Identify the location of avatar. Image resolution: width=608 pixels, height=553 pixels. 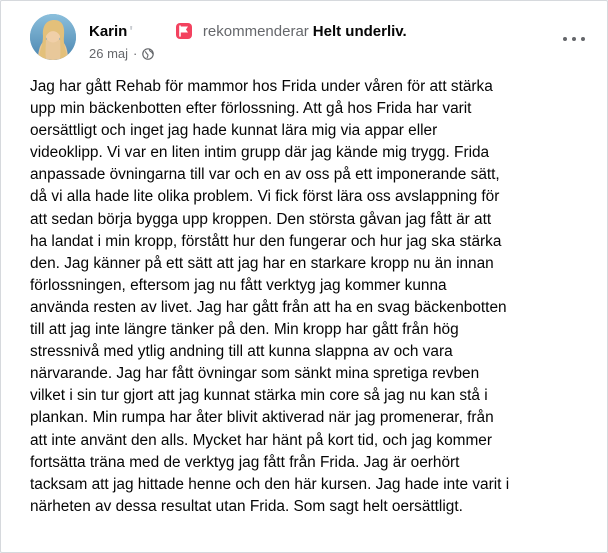
(53, 37).